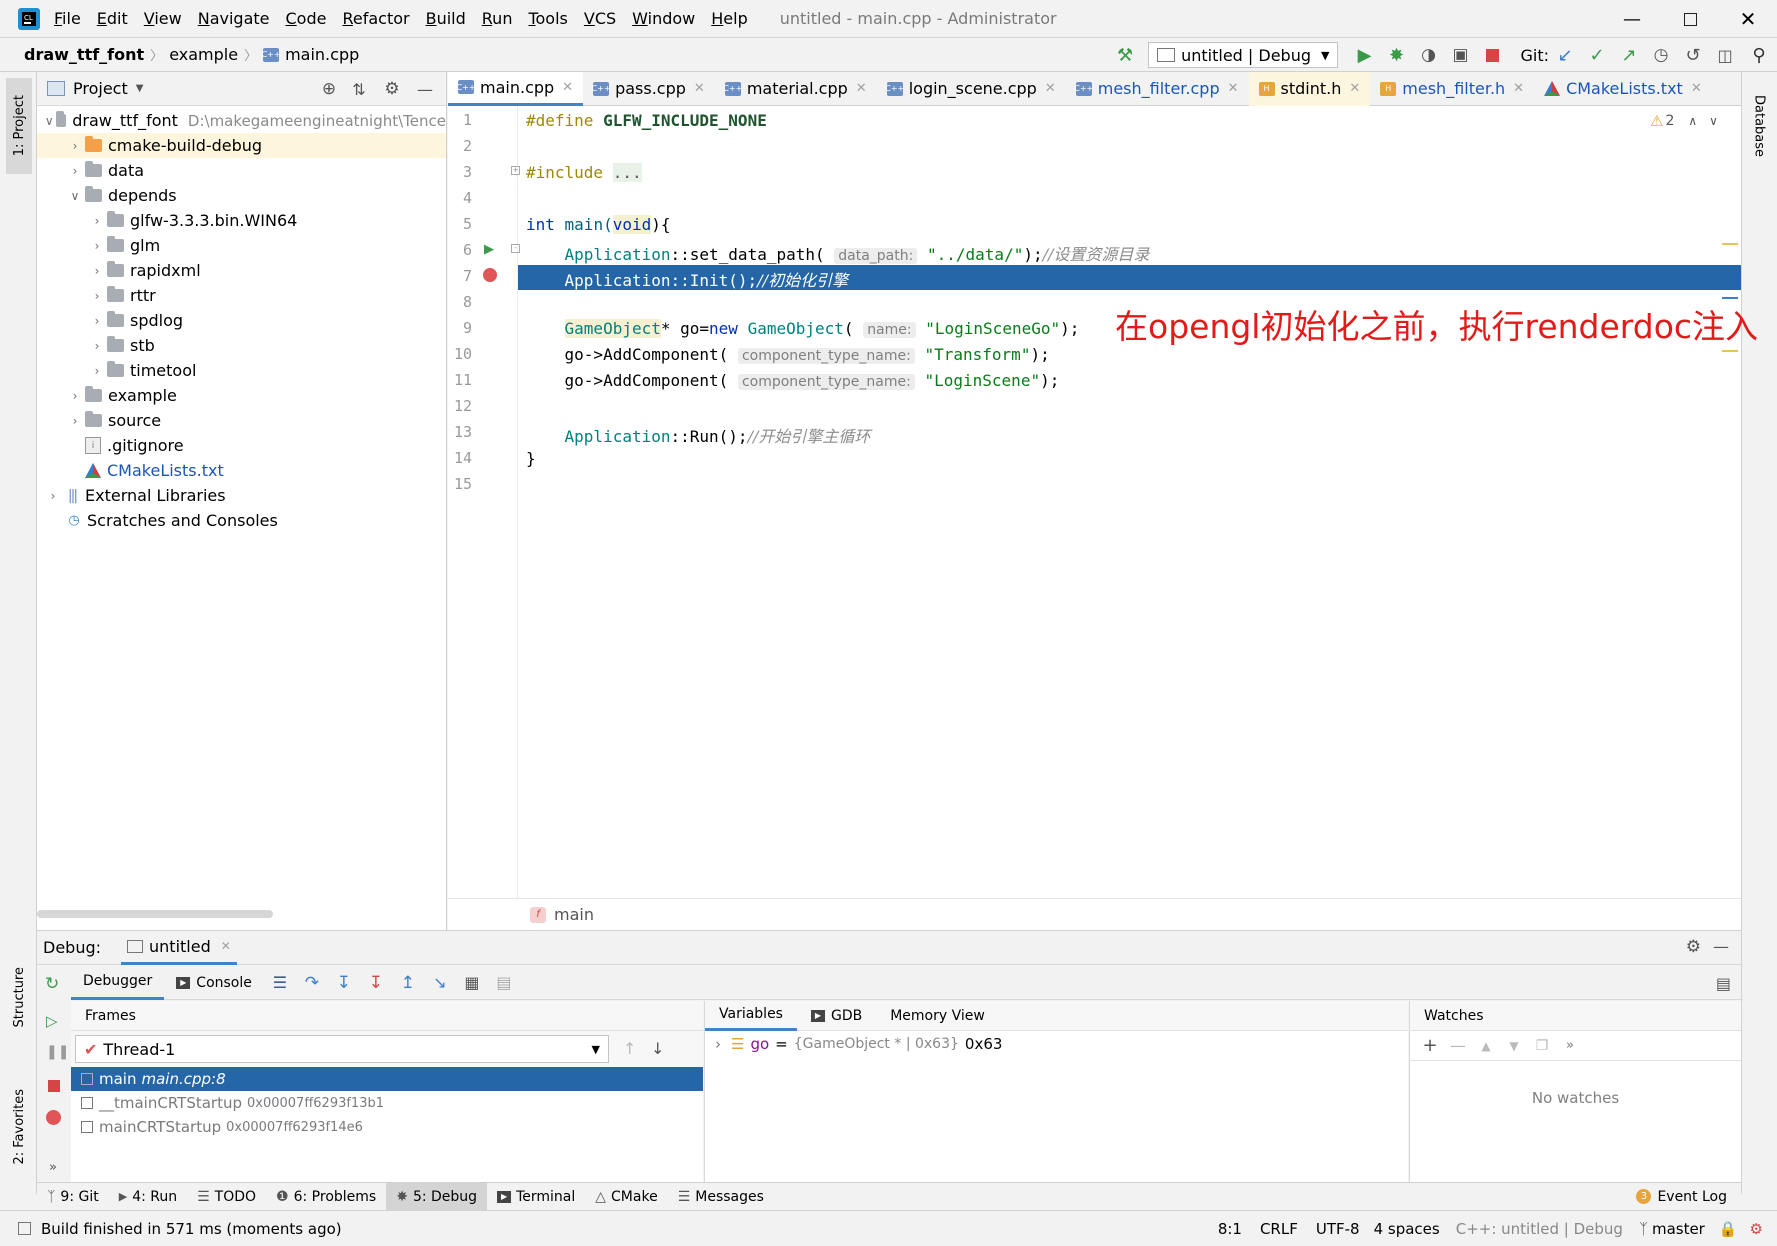 Image resolution: width=1777 pixels, height=1246 pixels. I want to click on add-watch-icon: +, so click(1430, 1045).